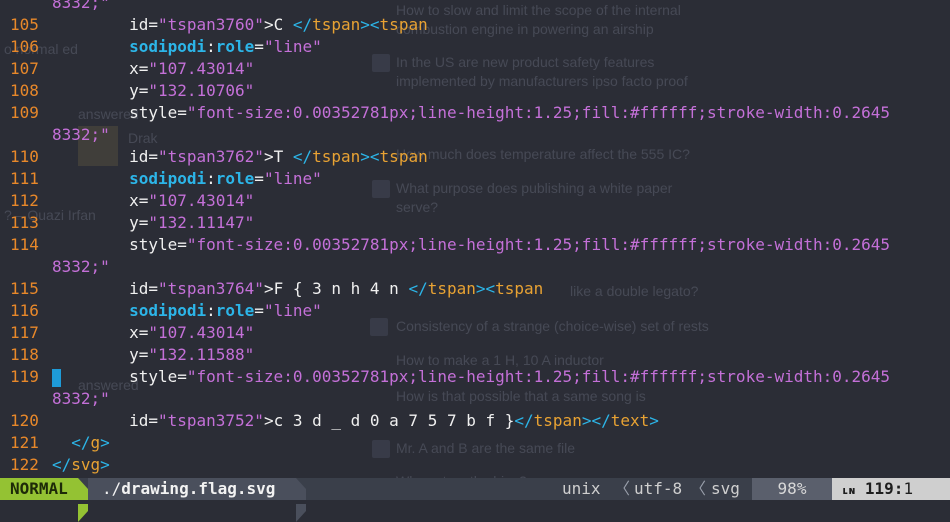 This screenshot has height=522, width=950. I want to click on code-token: ></, so click(596, 420).